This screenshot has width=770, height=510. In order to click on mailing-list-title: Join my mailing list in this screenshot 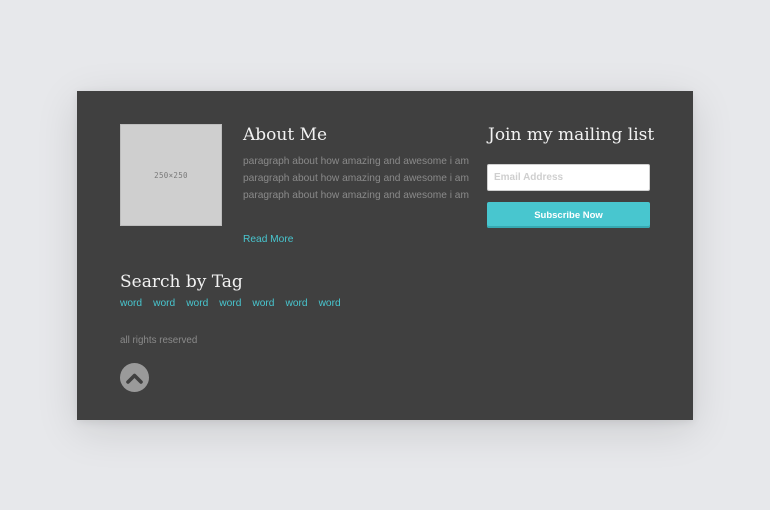, I will do `click(571, 135)`.